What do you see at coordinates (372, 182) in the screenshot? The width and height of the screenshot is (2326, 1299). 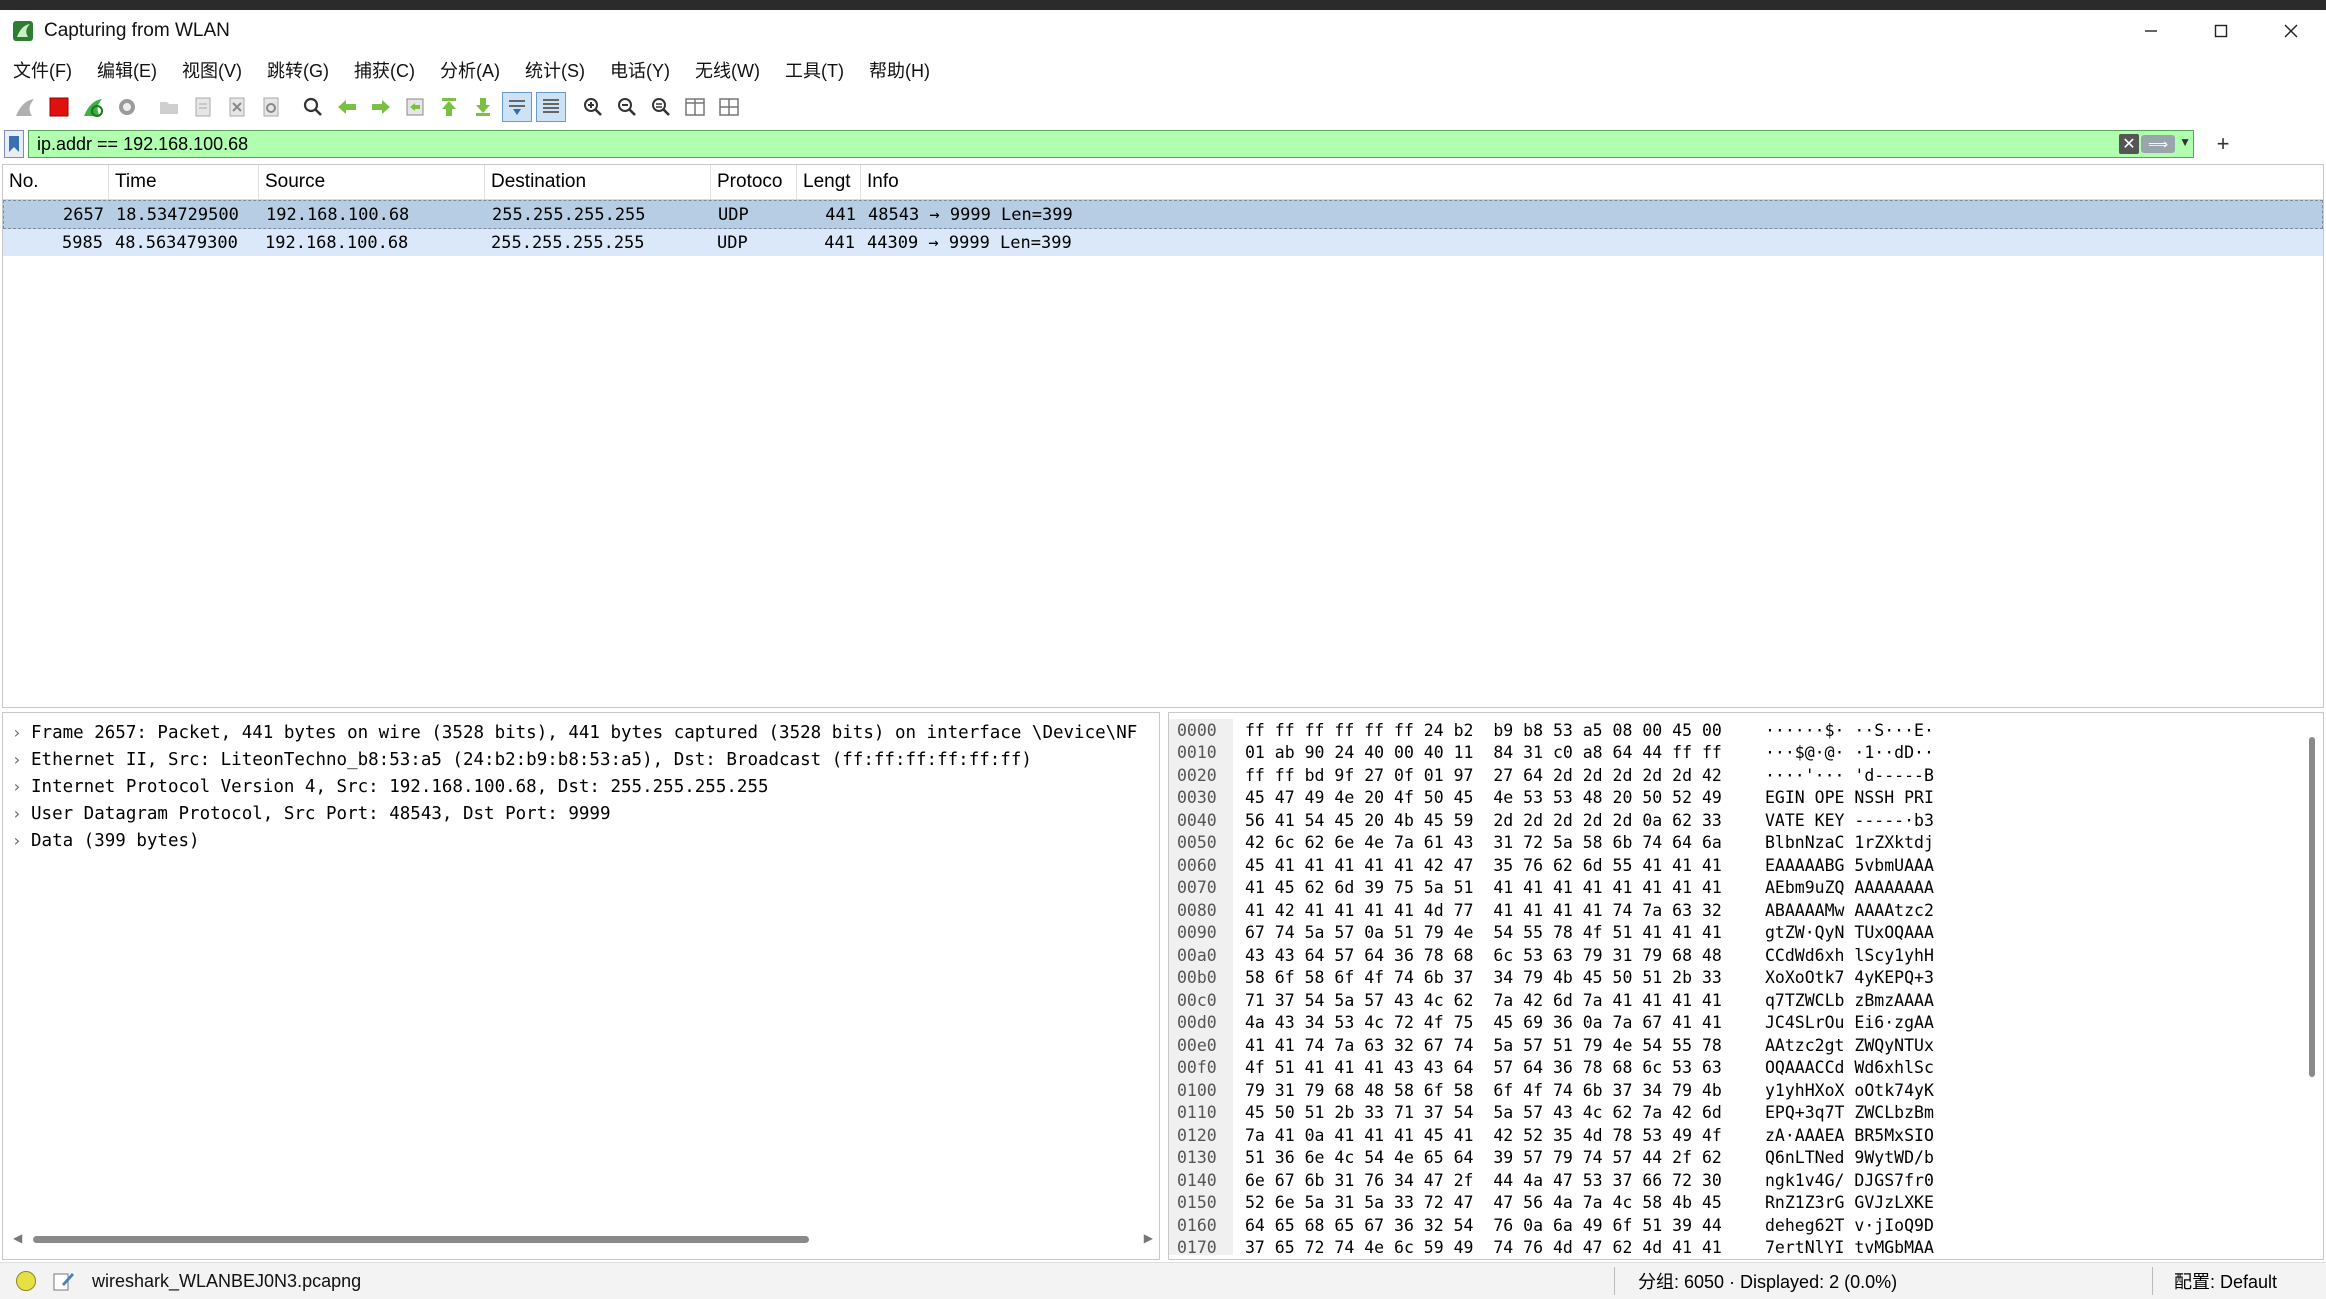 I see `column-header-source: Source` at bounding box center [372, 182].